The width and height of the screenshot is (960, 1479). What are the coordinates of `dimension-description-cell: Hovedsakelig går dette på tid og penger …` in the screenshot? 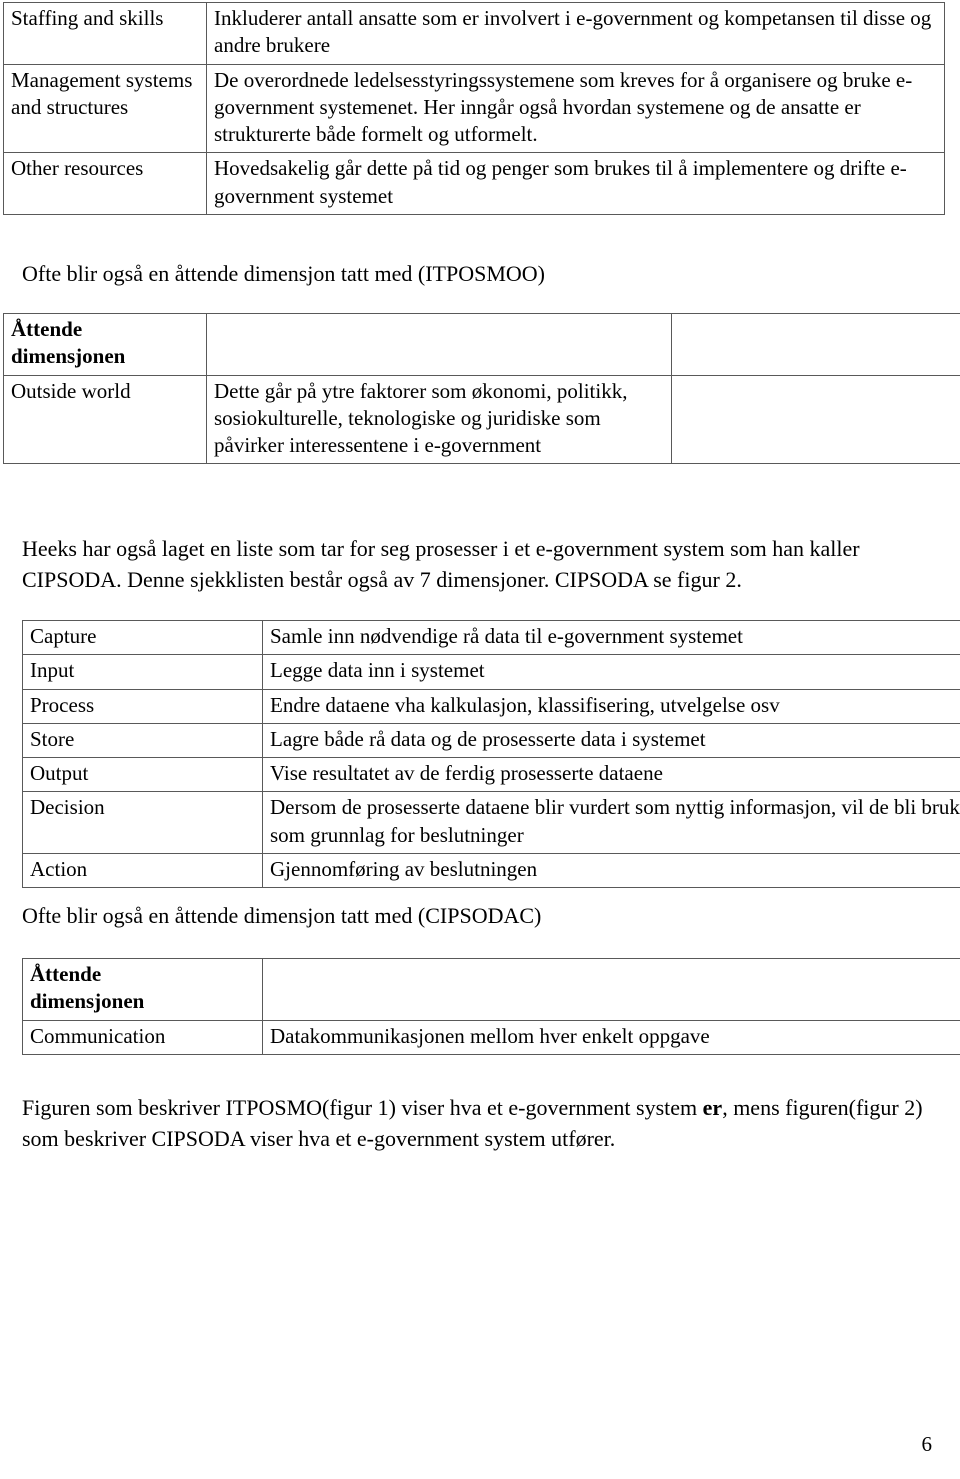 It's located at (575, 184).